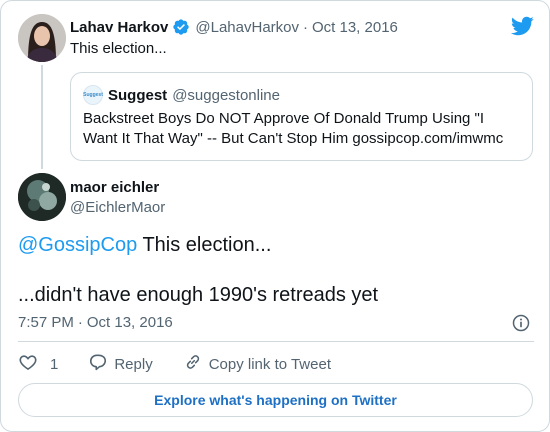 Image resolution: width=550 pixels, height=432 pixels. What do you see at coordinates (181, 27) in the screenshot?
I see `verified-badge-icon` at bounding box center [181, 27].